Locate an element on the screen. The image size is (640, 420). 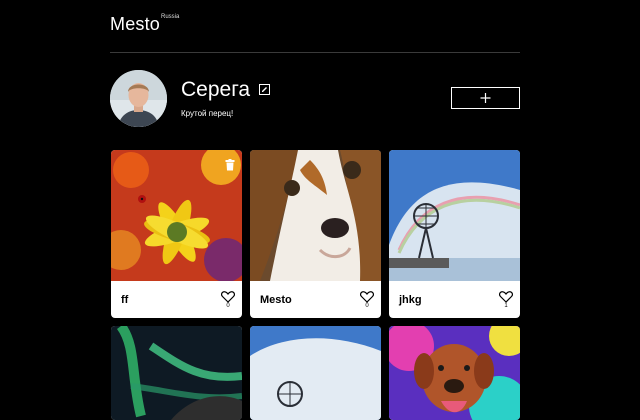
card-title: jhkg is located at coordinates (410, 300).